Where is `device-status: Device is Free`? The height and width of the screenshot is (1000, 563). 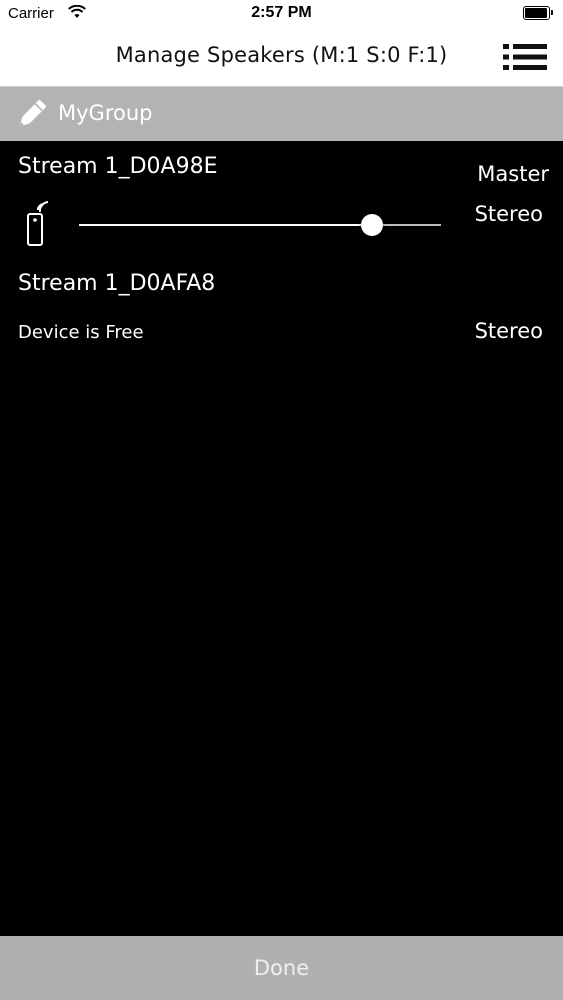
device-status: Device is Free is located at coordinates (81, 332).